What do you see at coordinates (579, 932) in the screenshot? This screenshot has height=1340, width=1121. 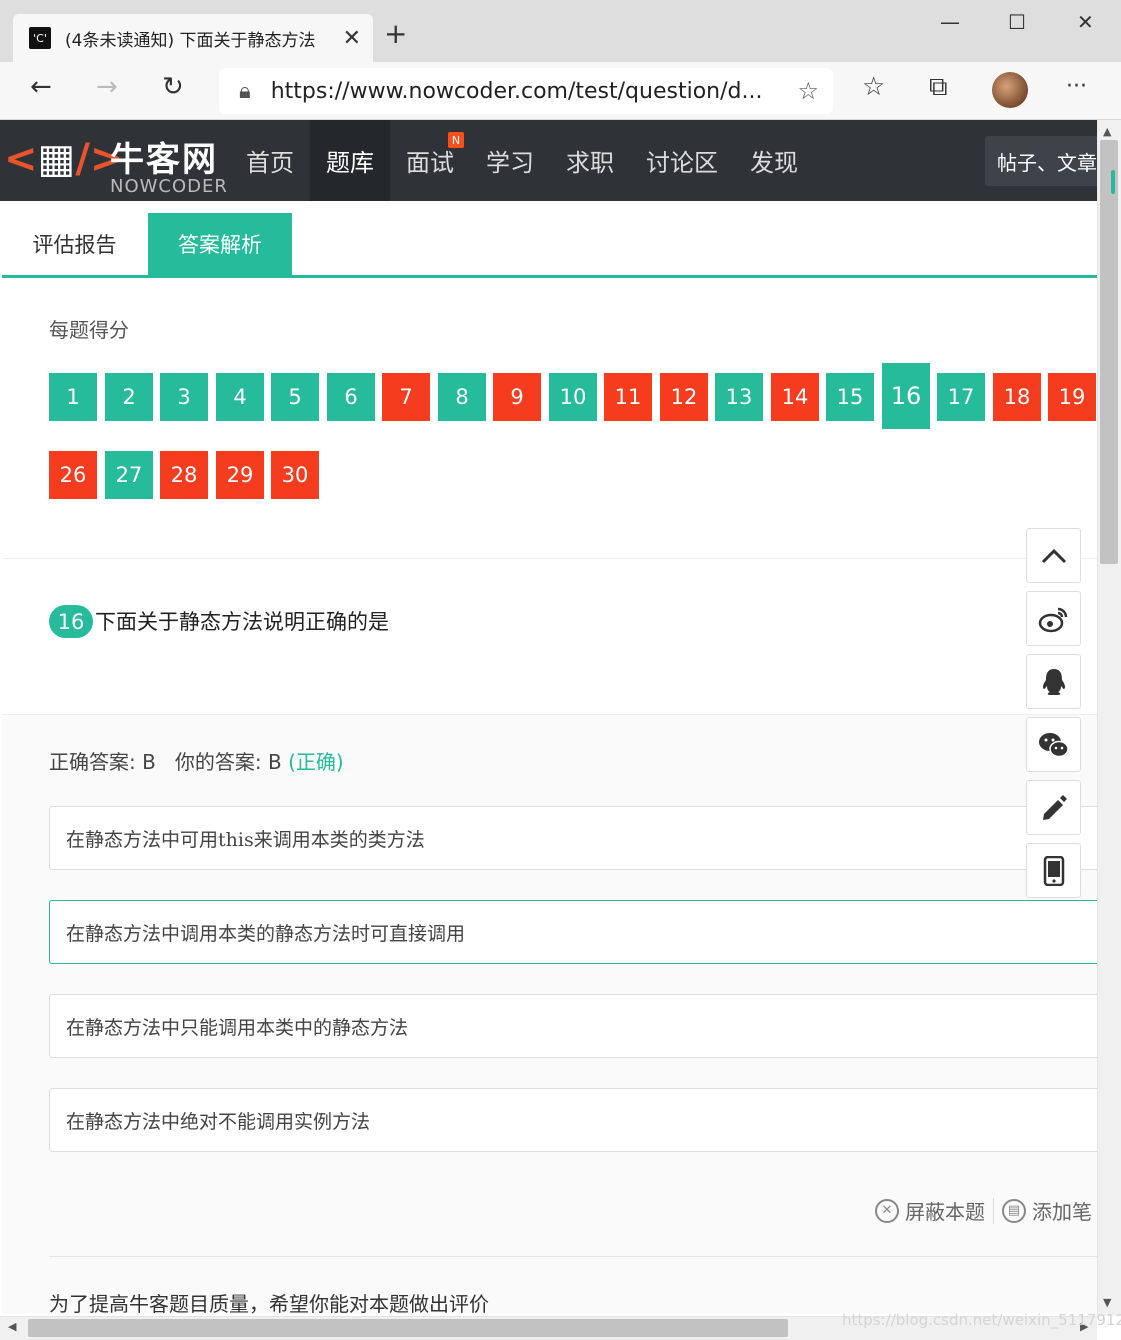 I see `option-b: 在静态方法中调用本类的静态方法时可直接调用` at bounding box center [579, 932].